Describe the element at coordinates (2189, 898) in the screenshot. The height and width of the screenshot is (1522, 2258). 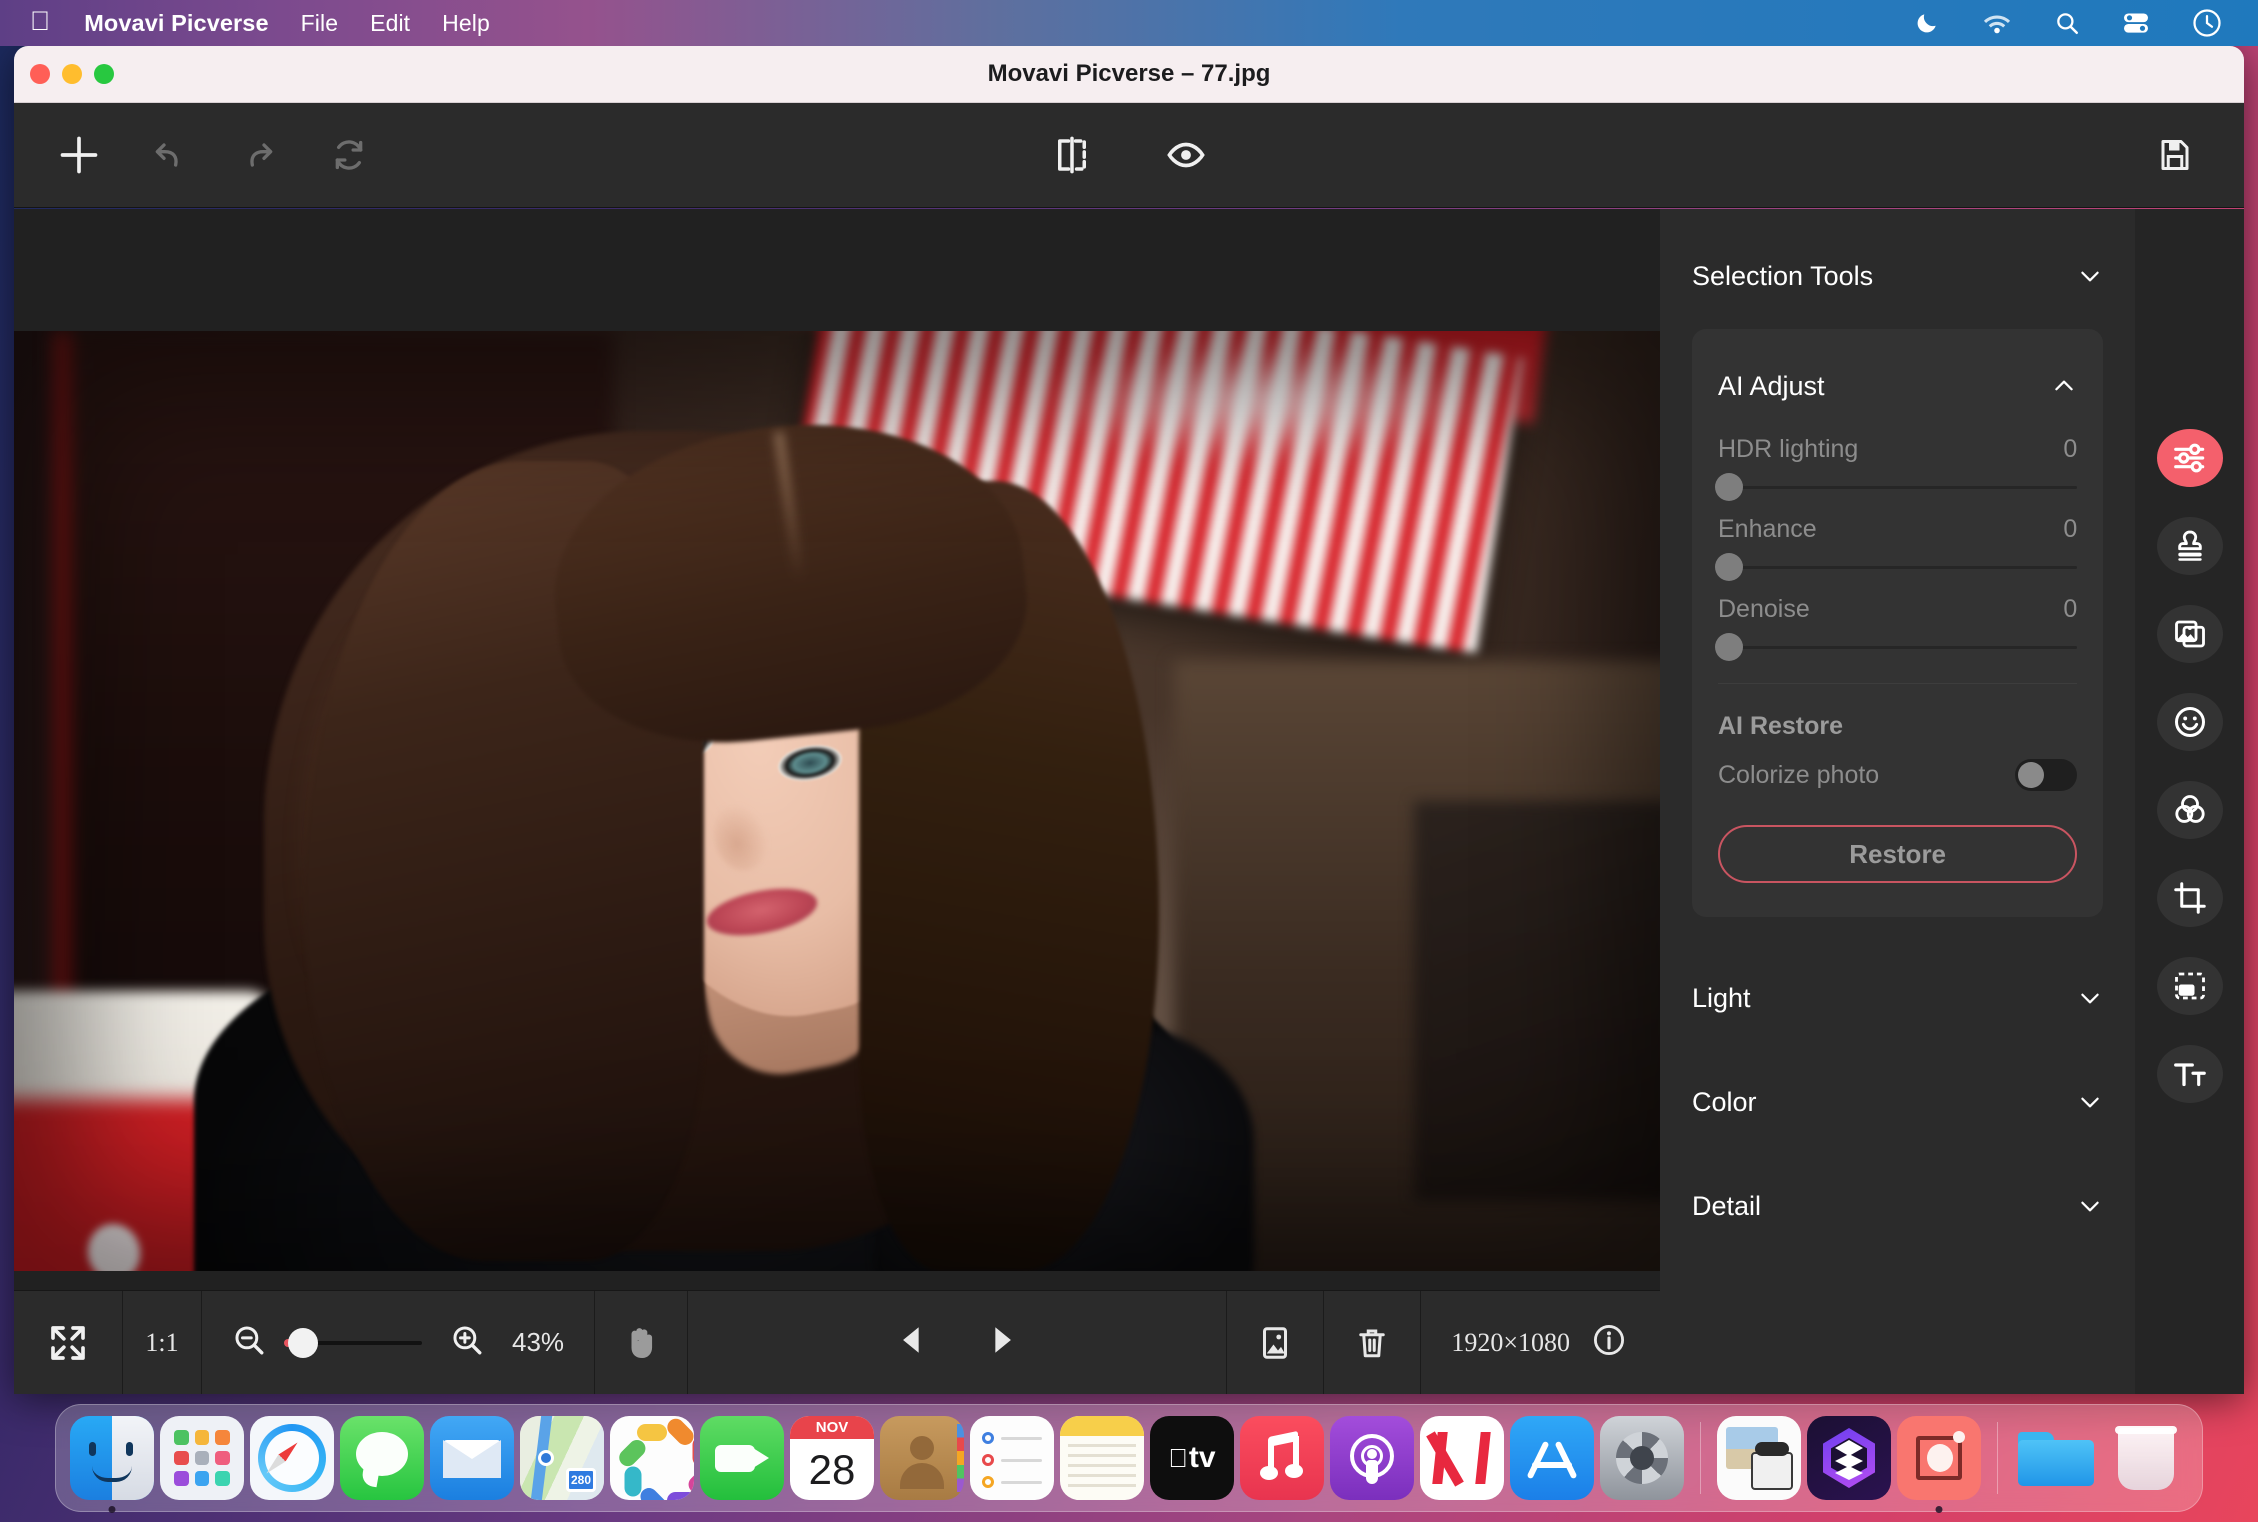
I see `crop-icon` at that location.